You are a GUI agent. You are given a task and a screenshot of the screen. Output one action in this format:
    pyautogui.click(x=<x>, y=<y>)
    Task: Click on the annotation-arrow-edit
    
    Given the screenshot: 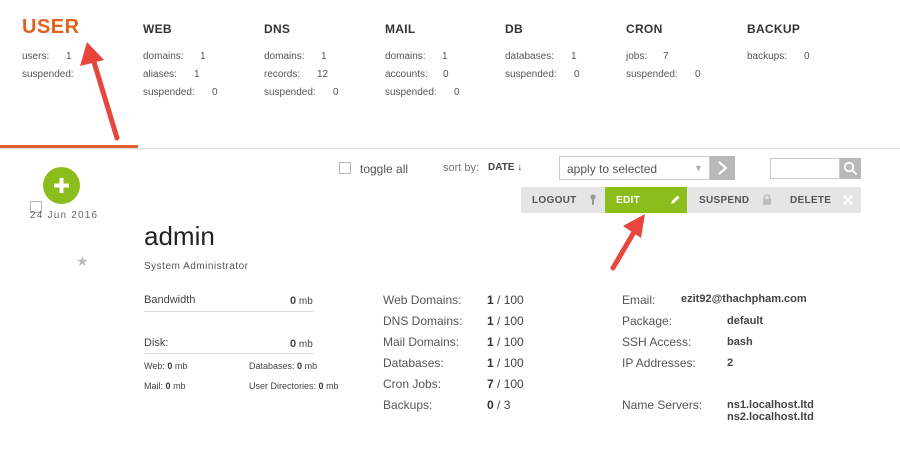 What is the action you would take?
    pyautogui.click(x=627, y=242)
    